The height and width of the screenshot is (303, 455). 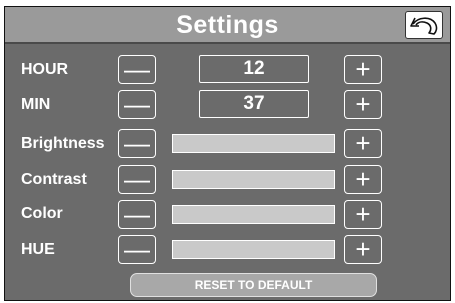 I want to click on back-button, so click(x=424, y=25).